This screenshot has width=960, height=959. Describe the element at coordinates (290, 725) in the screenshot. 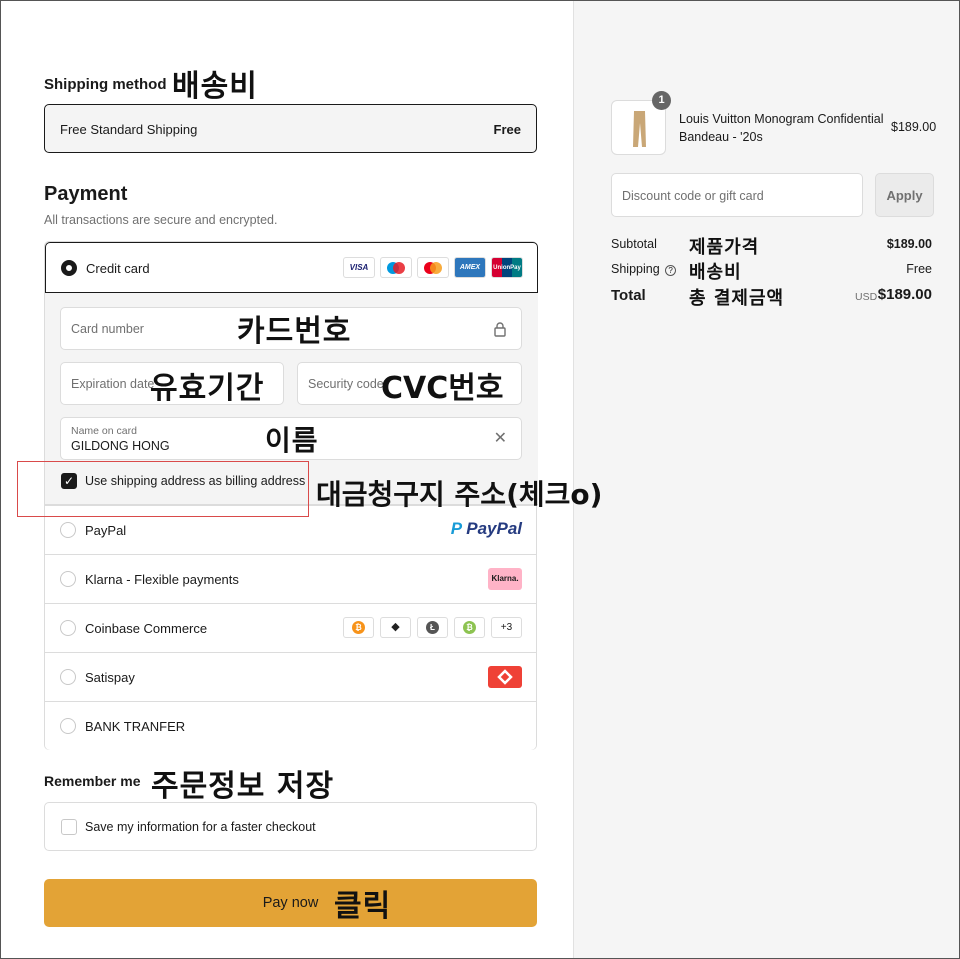

I see `payment-option-bank-transfer: BANK TRANFER` at that location.